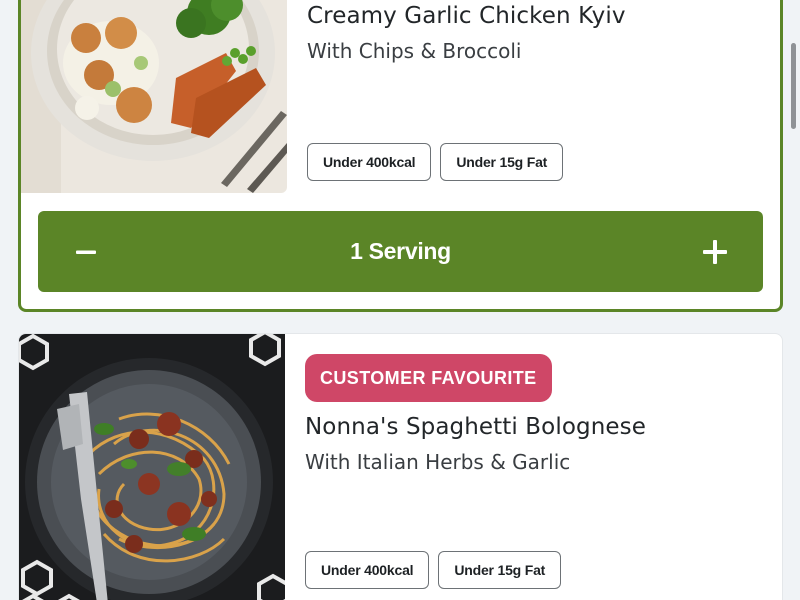  I want to click on servings-control: 1 Serving, so click(400, 251).